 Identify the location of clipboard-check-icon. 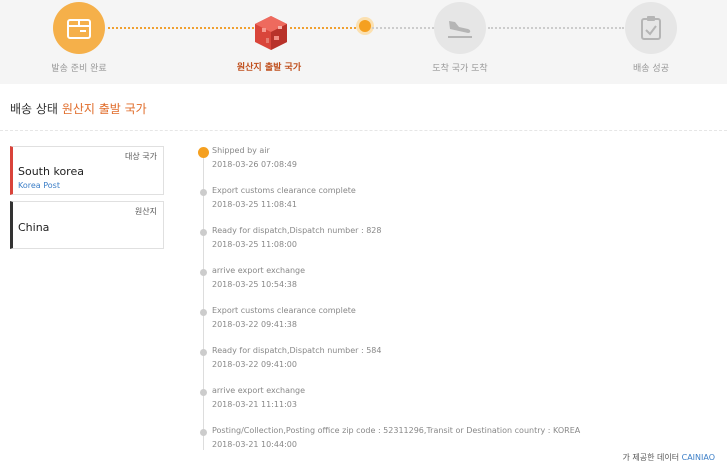
(651, 28).